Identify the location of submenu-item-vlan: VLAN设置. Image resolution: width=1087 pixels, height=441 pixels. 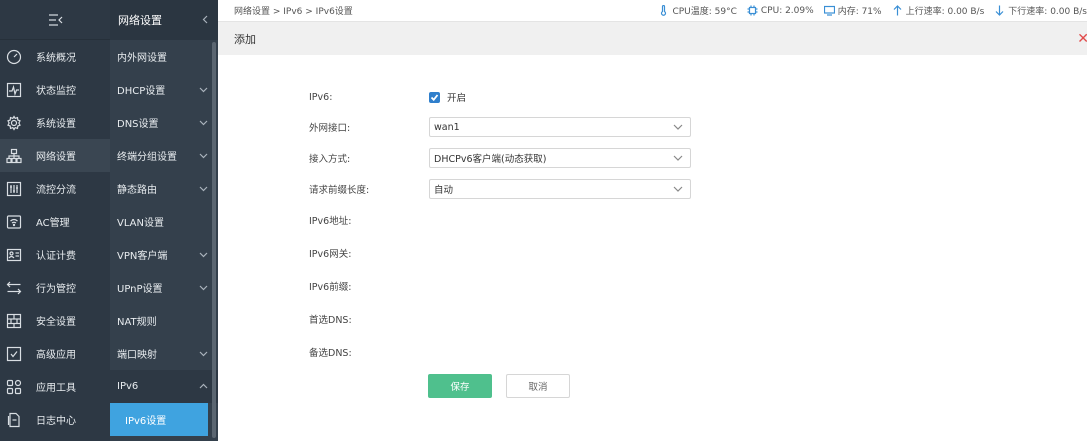
(164, 221).